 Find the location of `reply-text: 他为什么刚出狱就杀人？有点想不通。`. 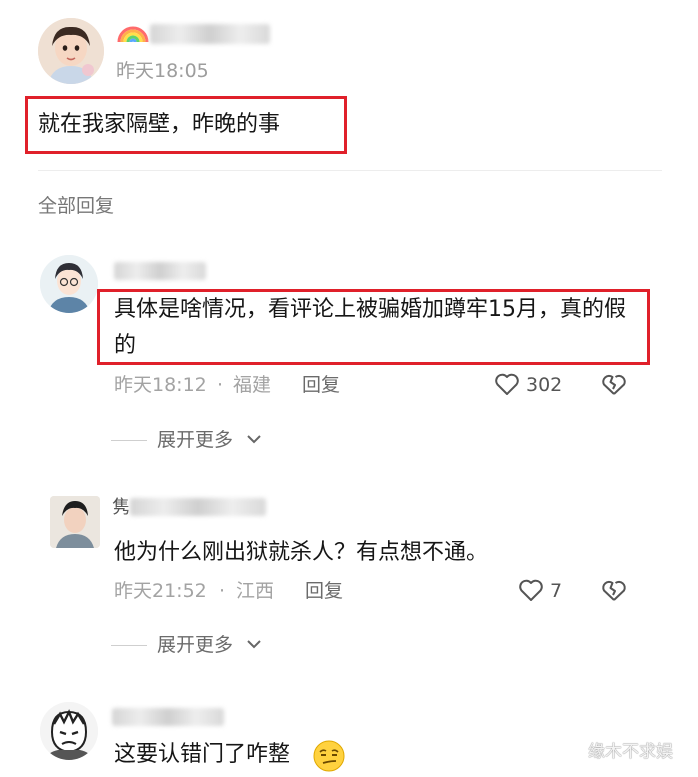

reply-text: 他为什么刚出狱就杀人？有点想不通。 is located at coordinates (301, 552).